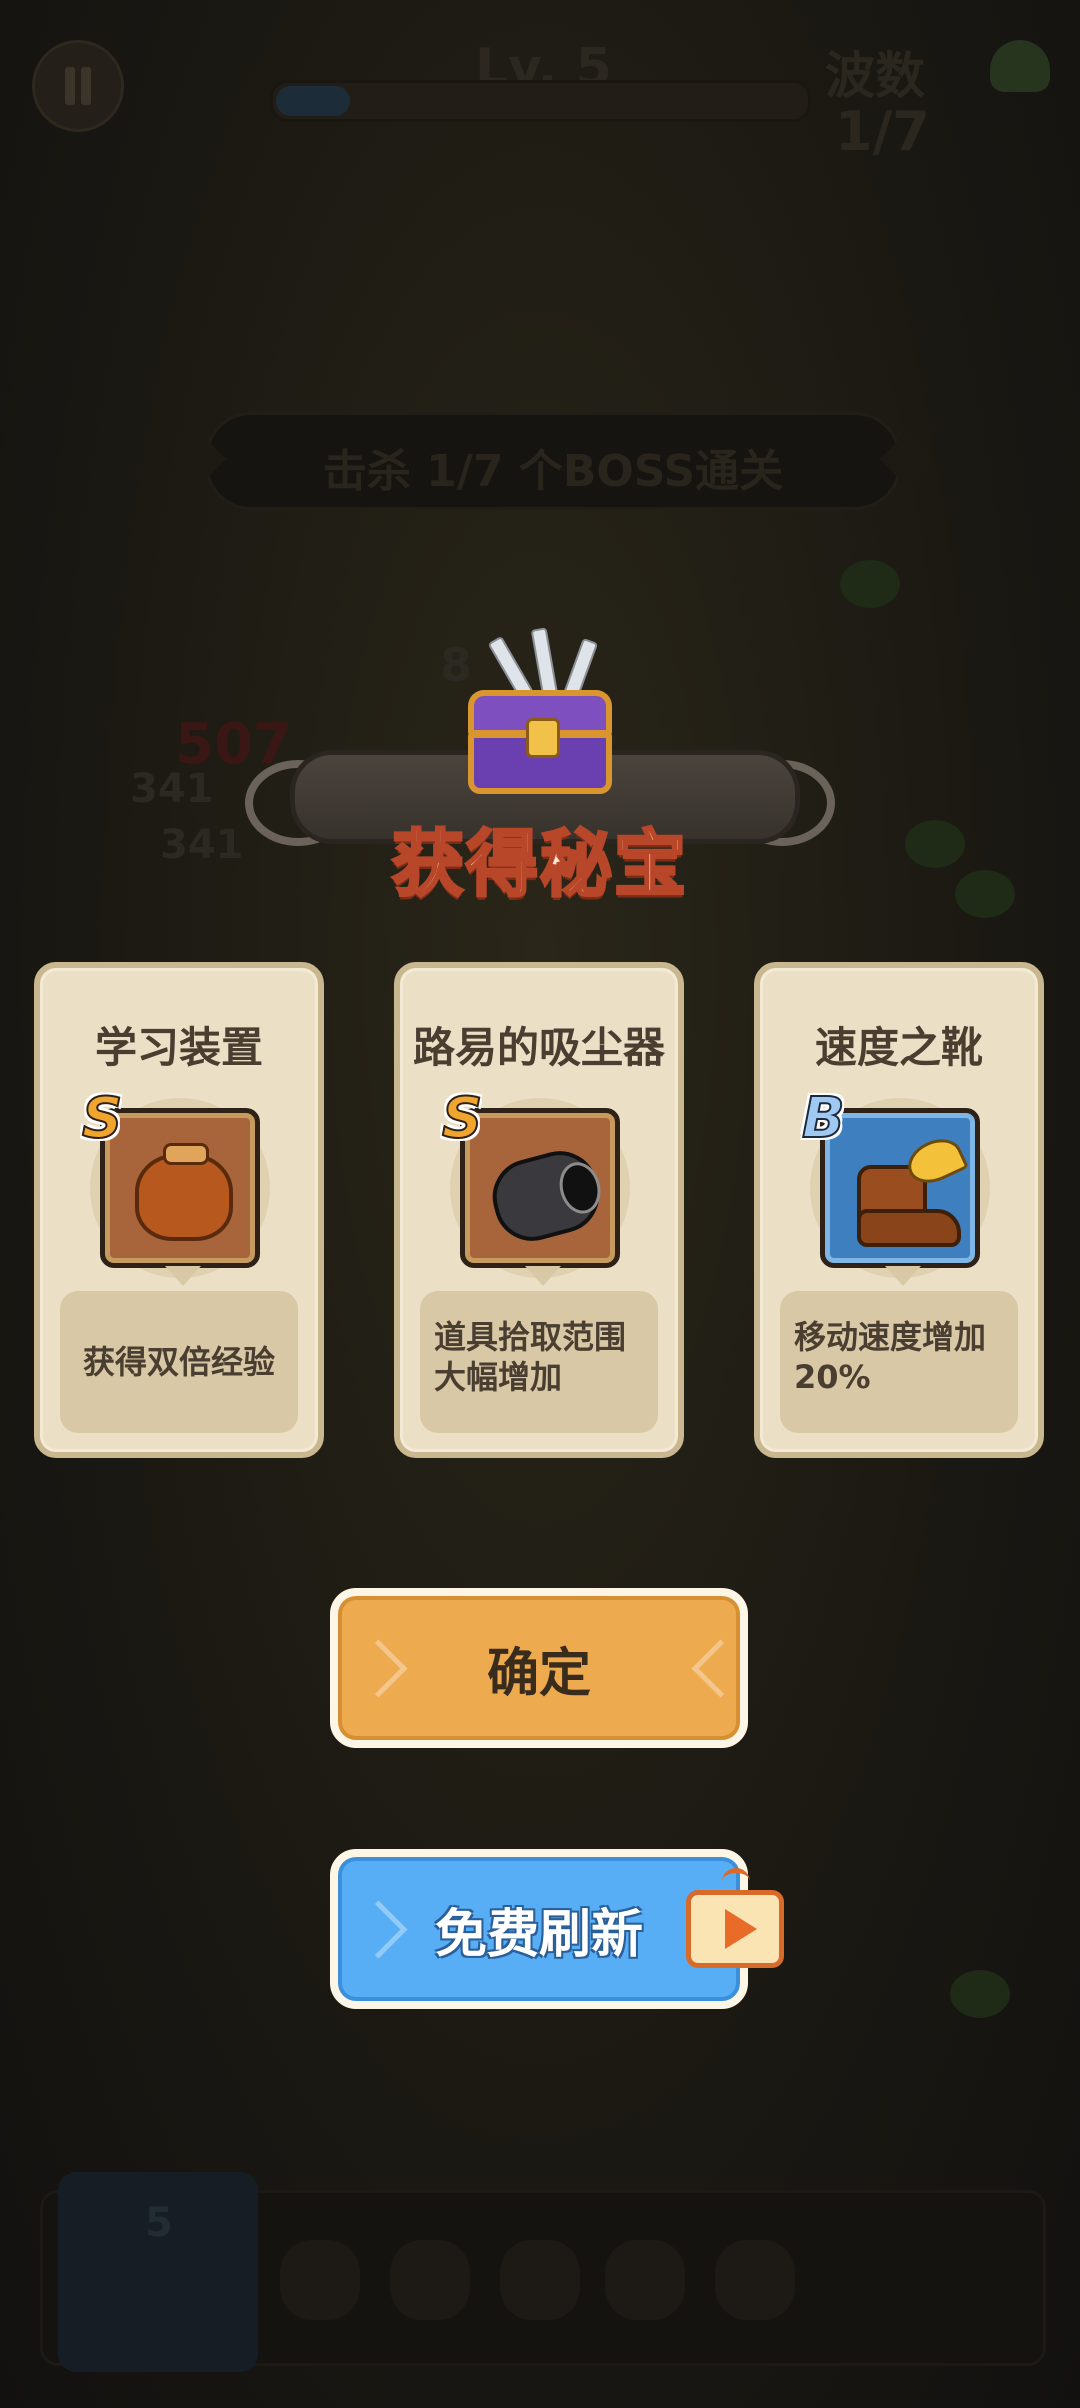 The image size is (1080, 2408). I want to click on card-description: 移动速度增加20%, so click(899, 1362).